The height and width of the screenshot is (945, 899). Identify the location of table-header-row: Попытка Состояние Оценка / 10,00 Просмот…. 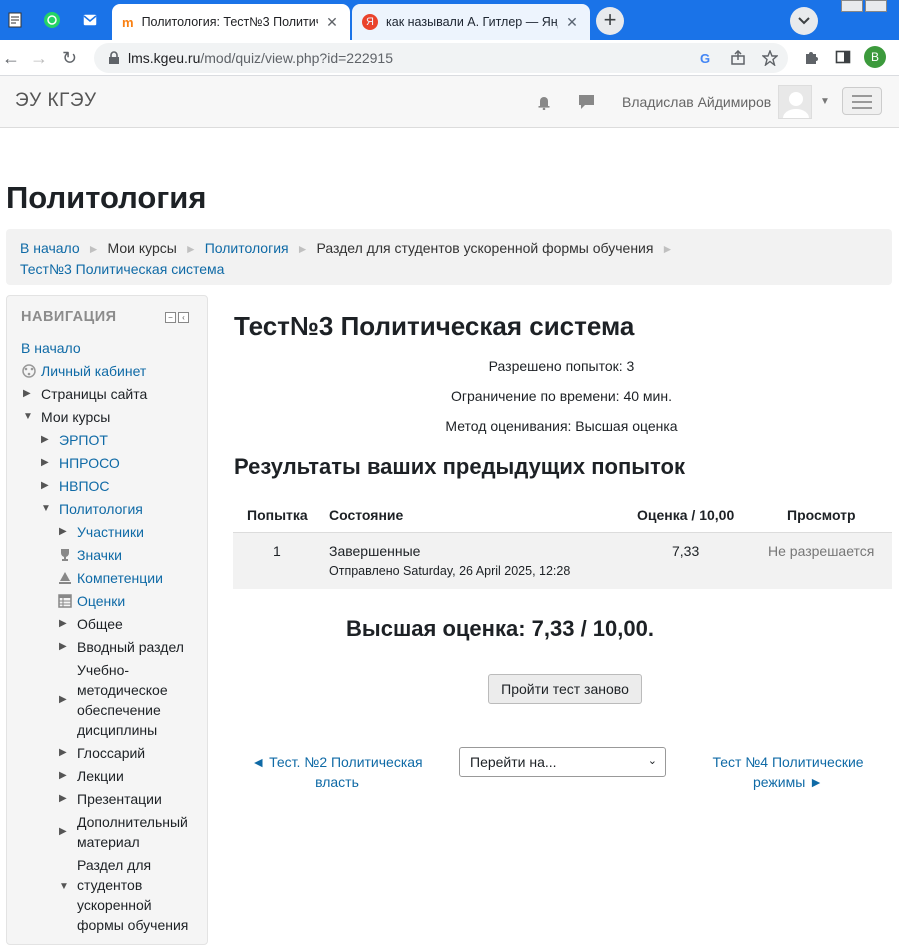
(562, 515).